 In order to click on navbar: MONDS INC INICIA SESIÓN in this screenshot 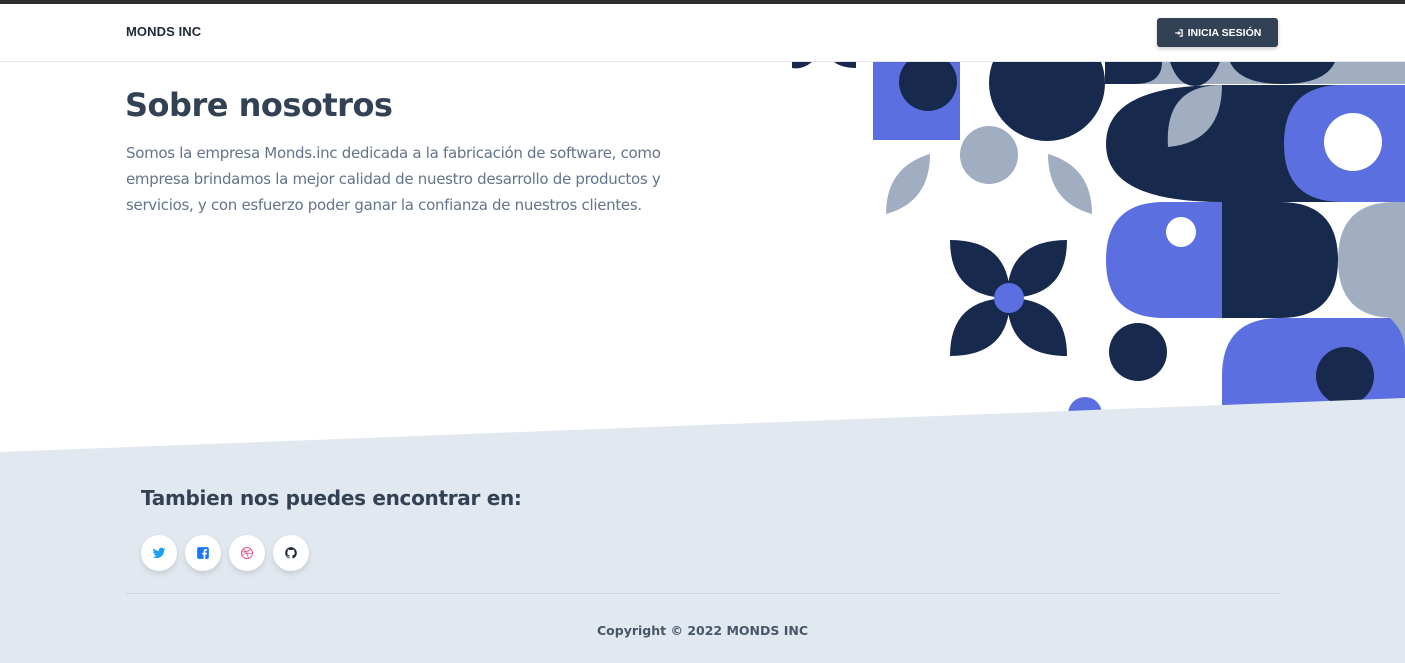, I will do `click(702, 33)`.